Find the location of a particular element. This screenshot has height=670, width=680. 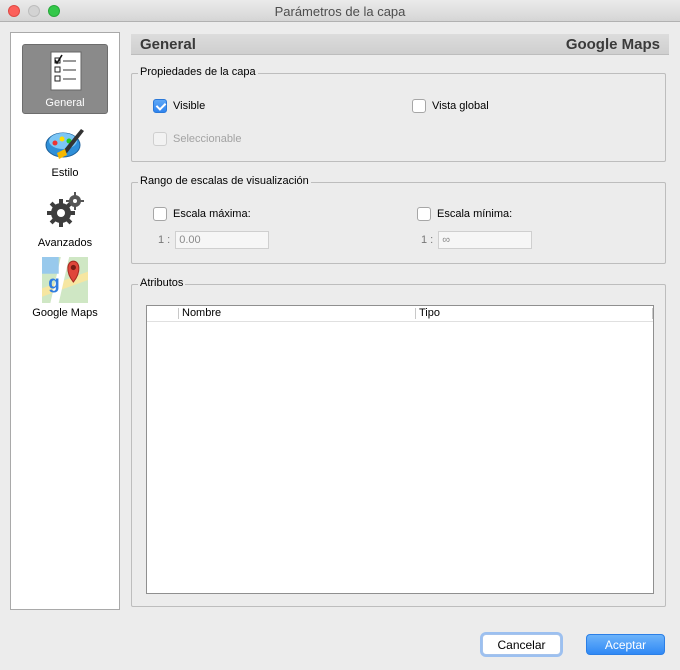

window-title: Parámetros de la capa is located at coordinates (340, 11).